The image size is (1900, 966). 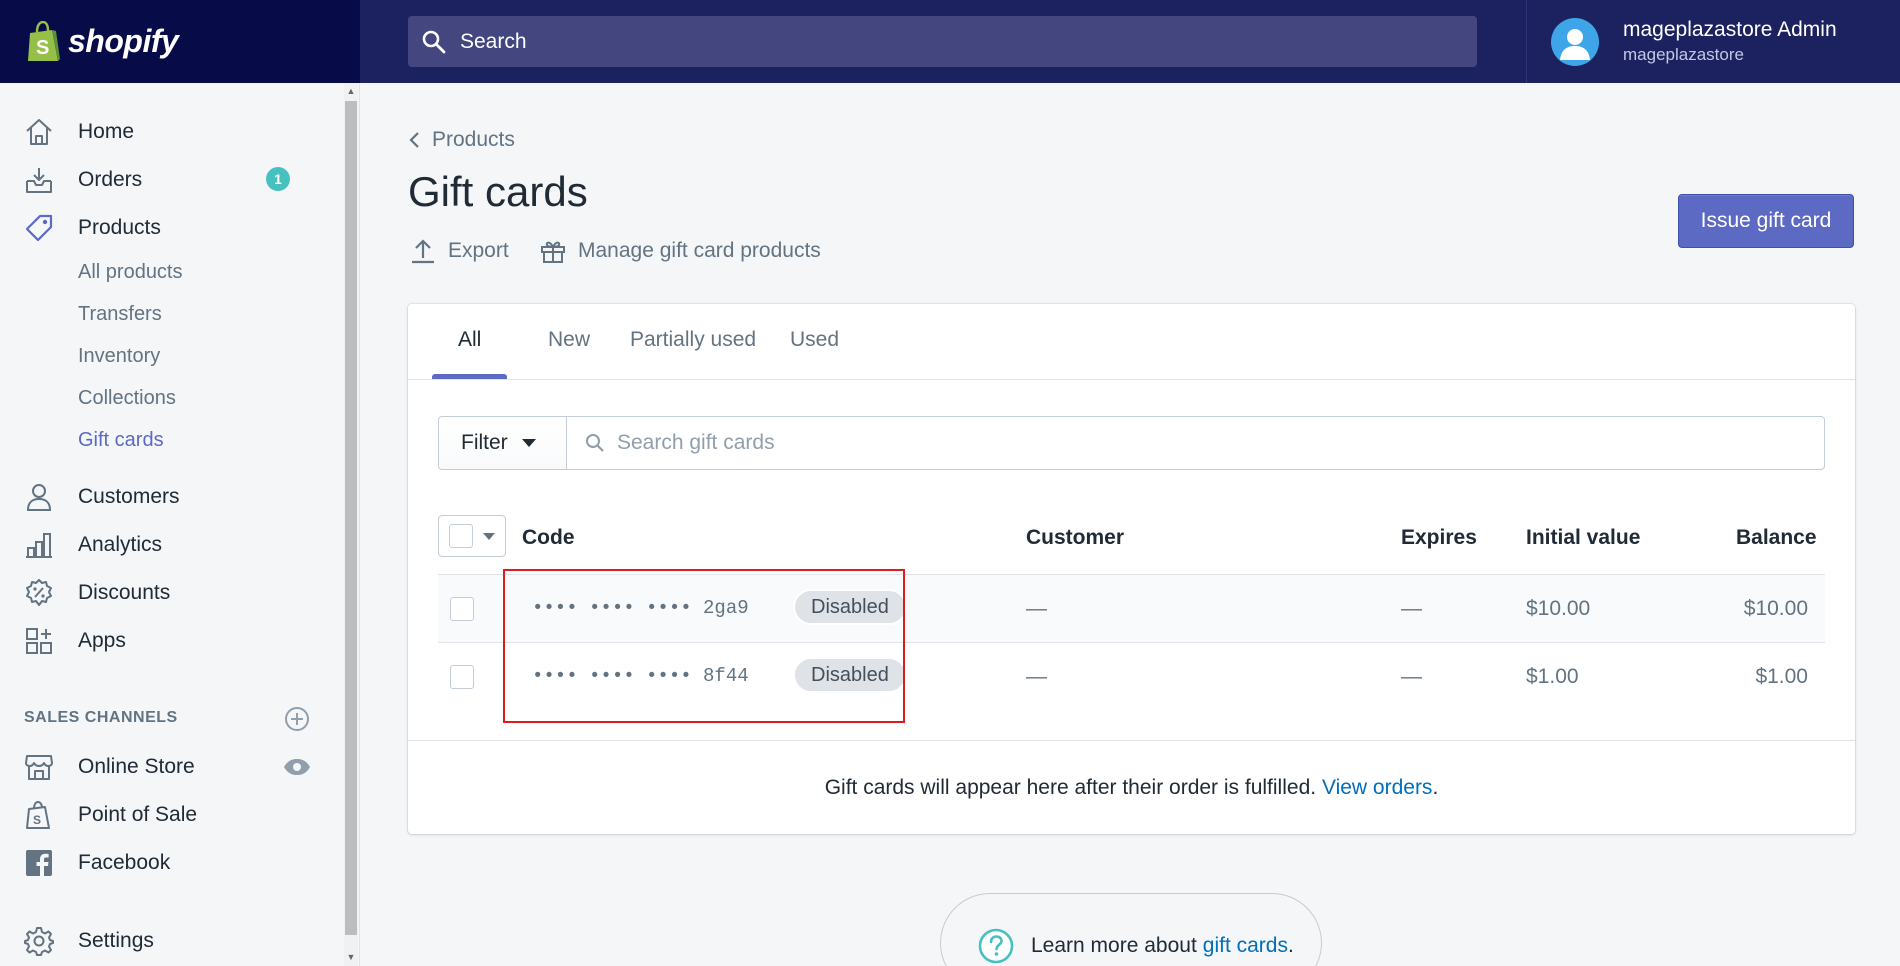 I want to click on search-gift-cards-input, so click(x=1192, y=443).